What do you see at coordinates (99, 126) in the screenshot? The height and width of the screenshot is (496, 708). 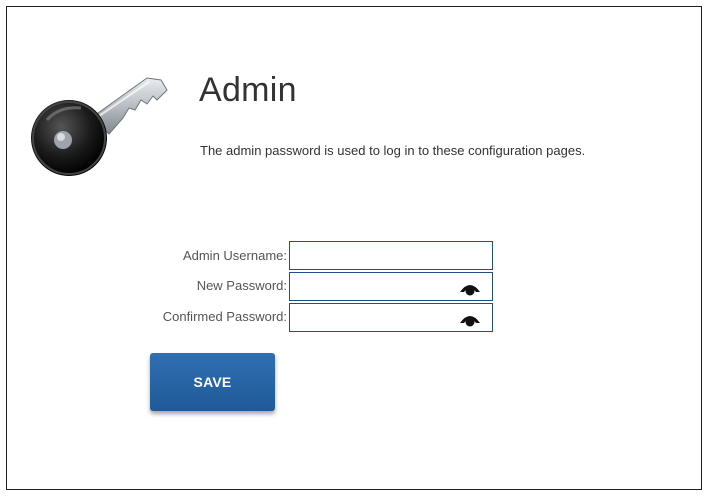 I see `key-icon` at bounding box center [99, 126].